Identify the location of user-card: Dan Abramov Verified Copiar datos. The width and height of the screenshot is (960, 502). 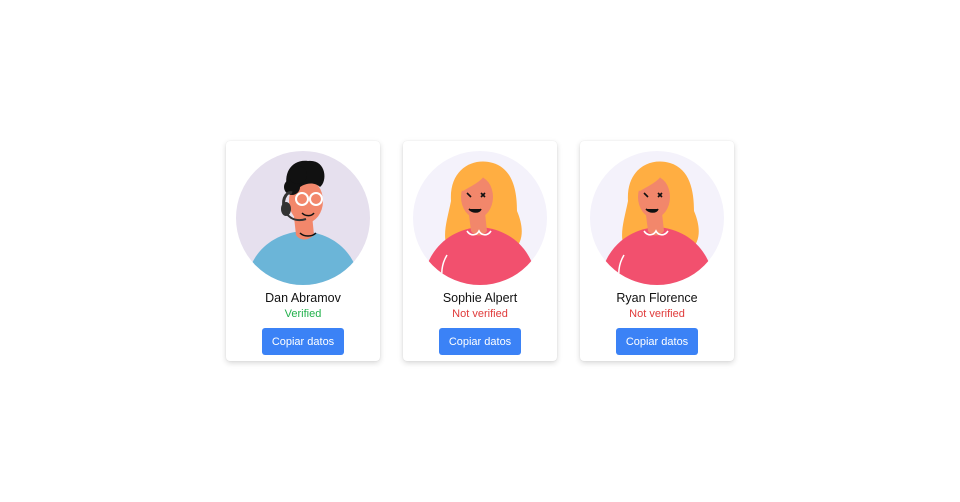
(303, 251).